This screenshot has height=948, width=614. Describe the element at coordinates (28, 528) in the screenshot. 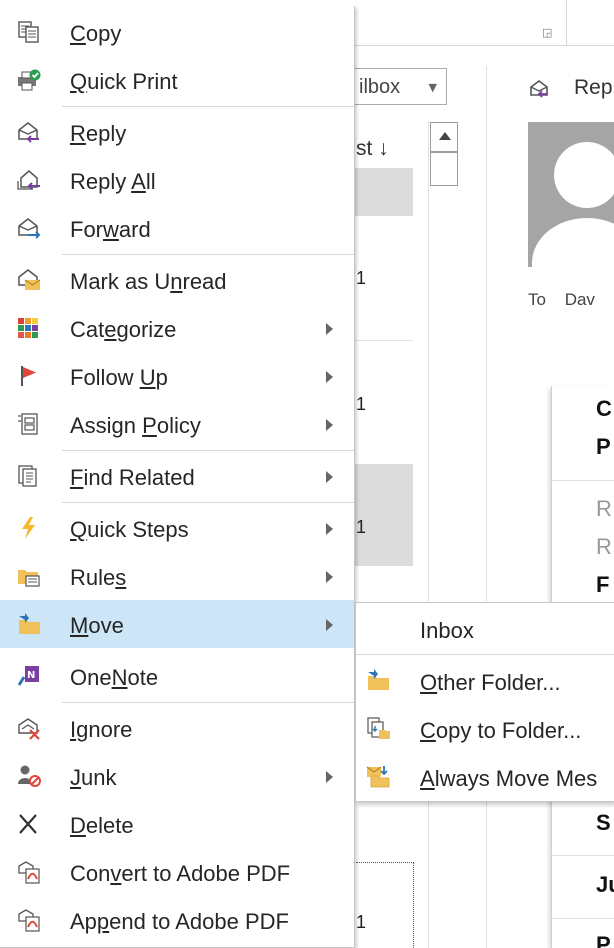

I see `quick-steps-icon` at that location.